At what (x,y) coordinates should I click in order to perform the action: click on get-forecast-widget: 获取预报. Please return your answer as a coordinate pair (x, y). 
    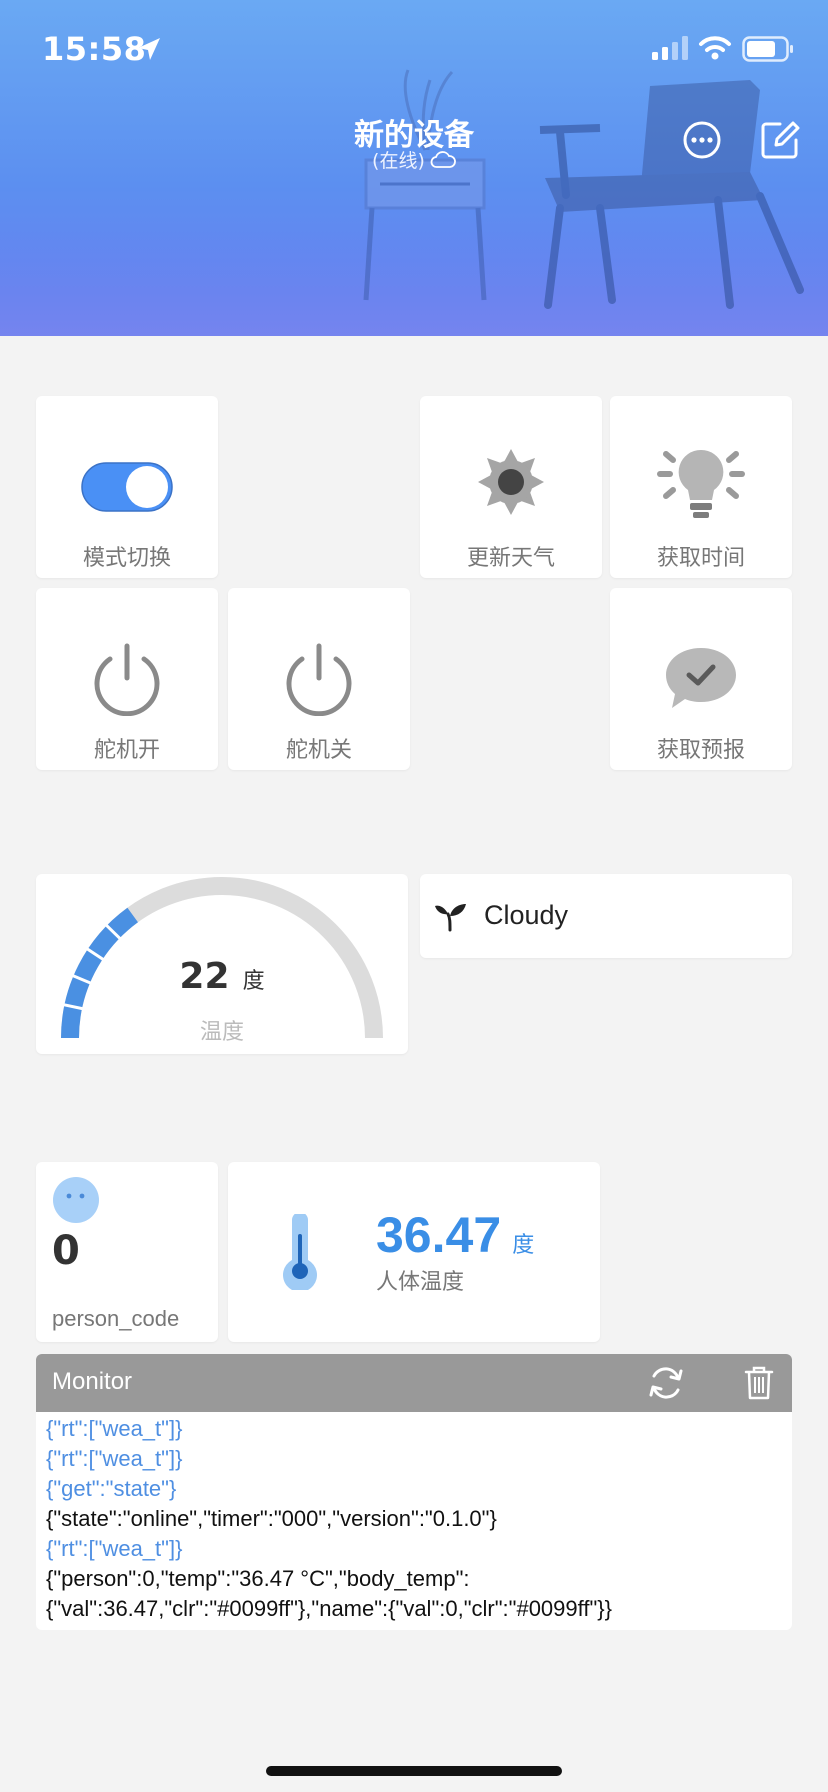
    Looking at the image, I should click on (701, 679).